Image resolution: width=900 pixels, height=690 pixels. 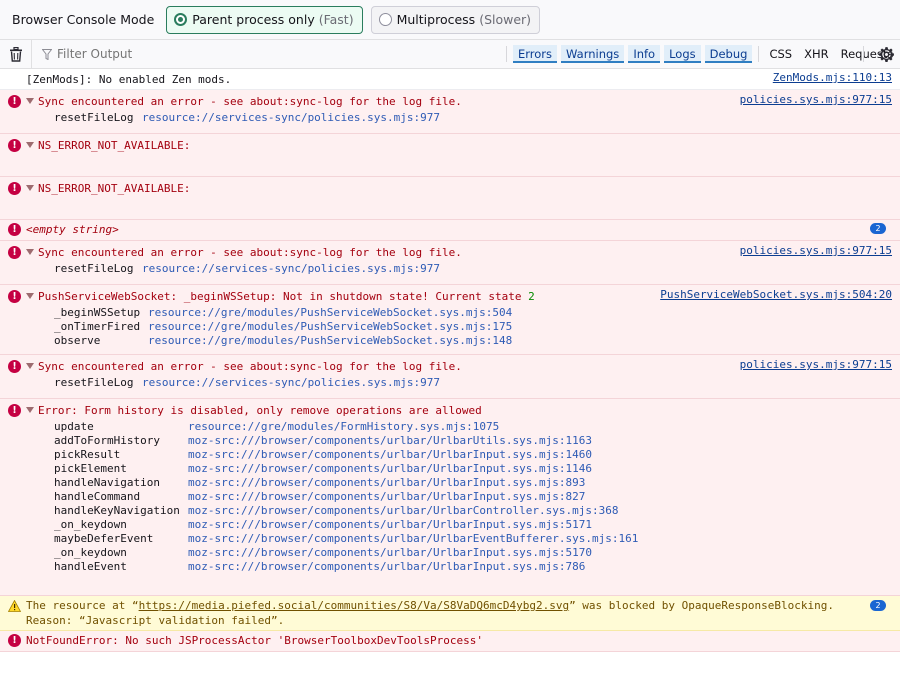 I want to click on trash-icon, so click(x=15, y=54).